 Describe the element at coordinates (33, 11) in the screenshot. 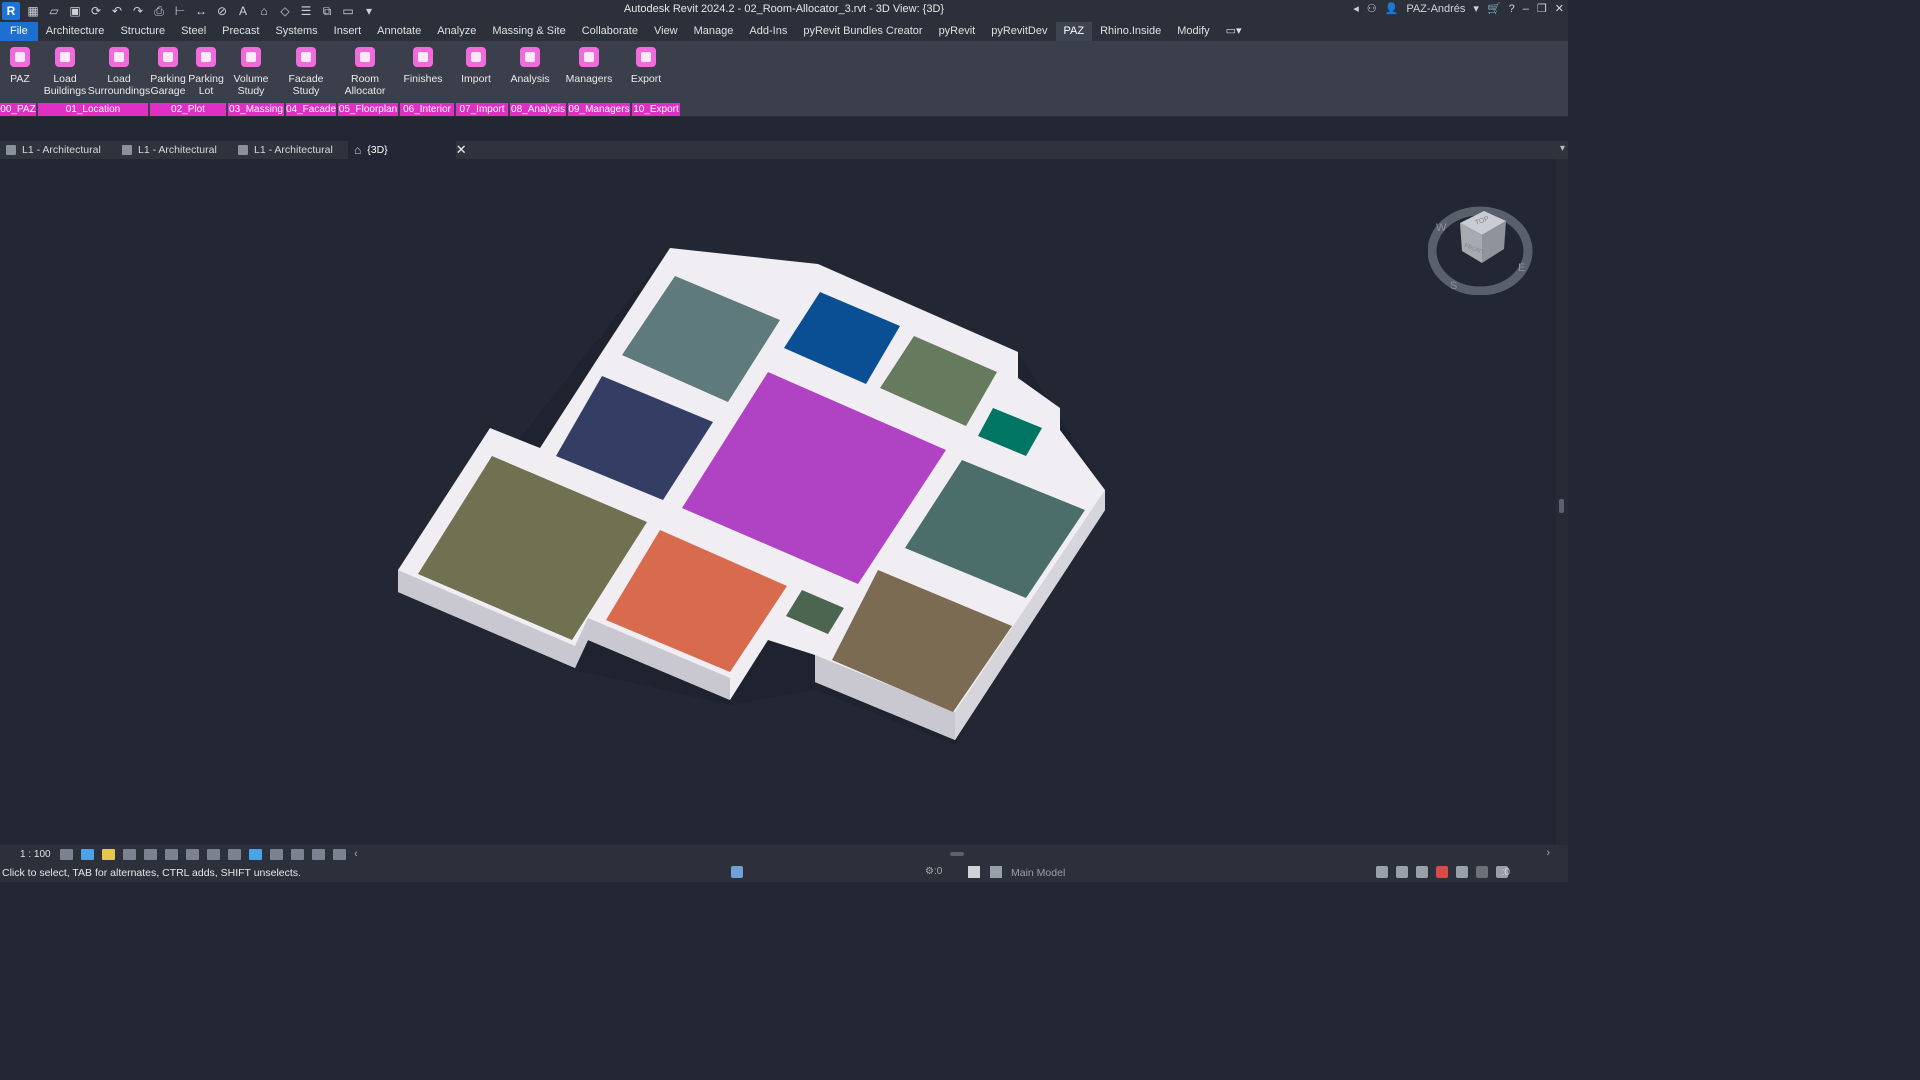

I see `home-icon: ▦` at that location.